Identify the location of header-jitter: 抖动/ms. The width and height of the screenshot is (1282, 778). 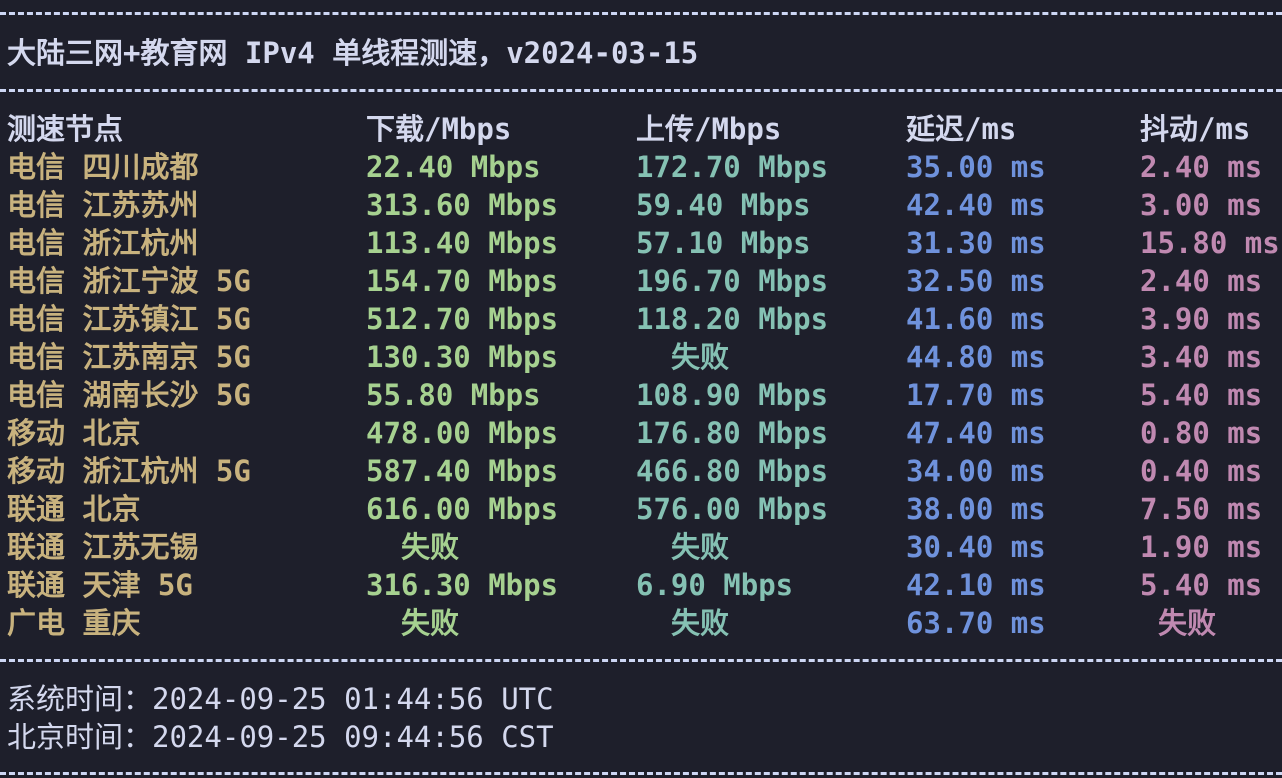
(1195, 129).